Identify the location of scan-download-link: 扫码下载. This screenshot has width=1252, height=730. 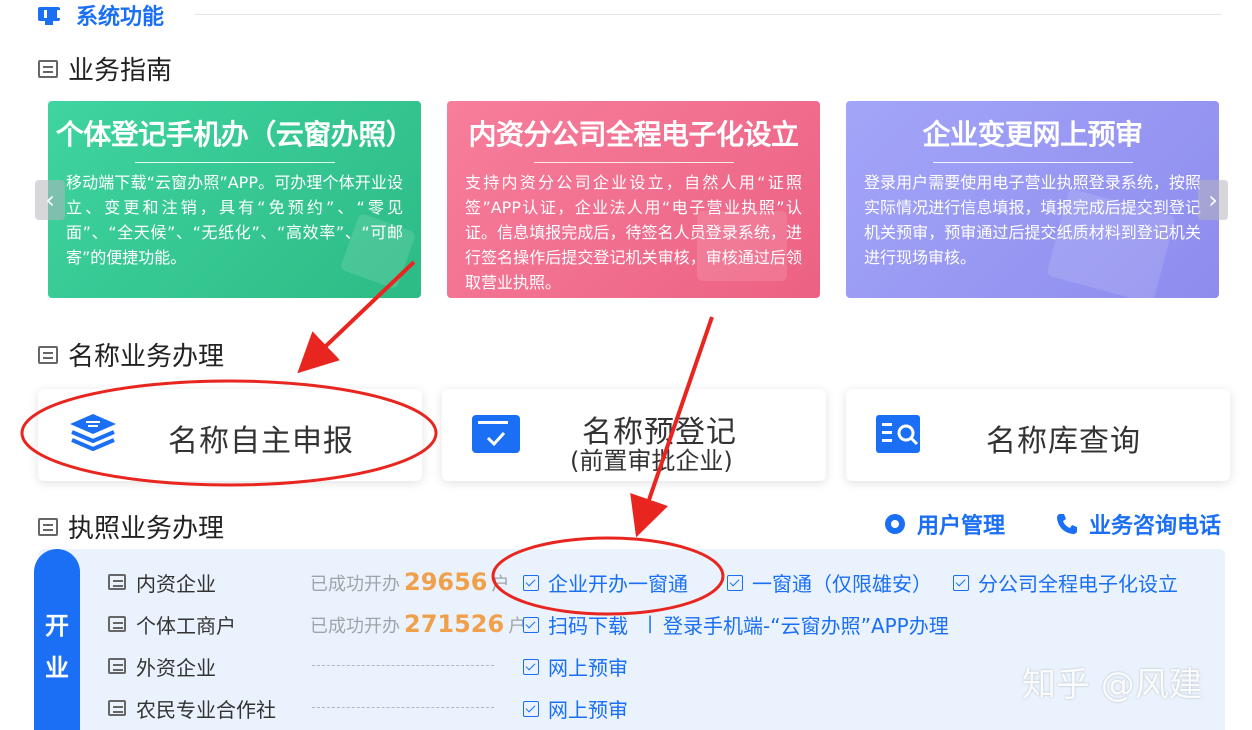
(575, 624).